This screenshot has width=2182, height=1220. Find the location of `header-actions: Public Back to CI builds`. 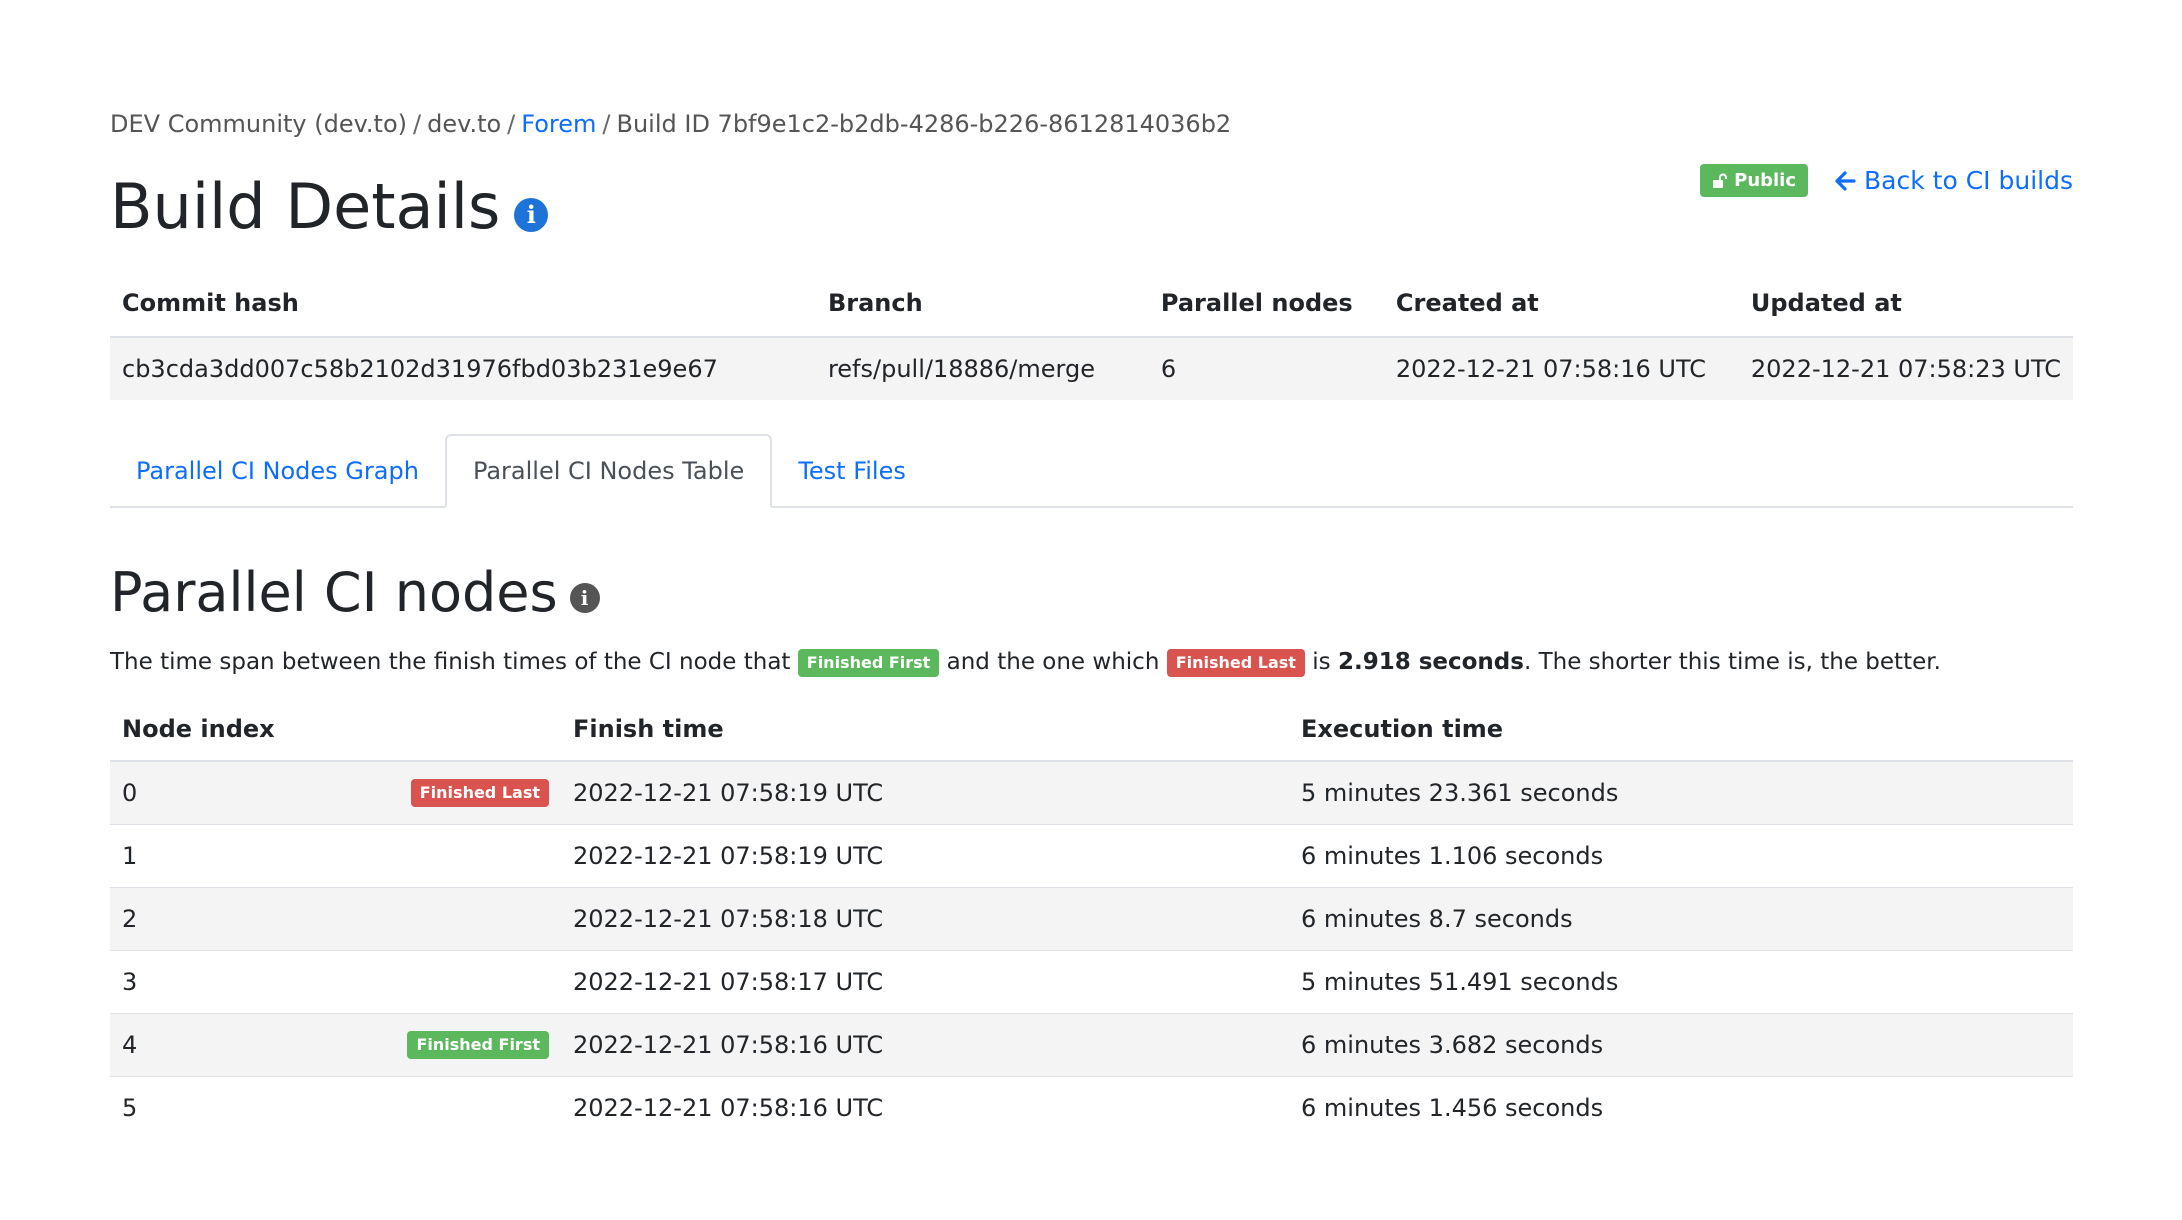

header-actions: Public Back to CI builds is located at coordinates (1886, 180).